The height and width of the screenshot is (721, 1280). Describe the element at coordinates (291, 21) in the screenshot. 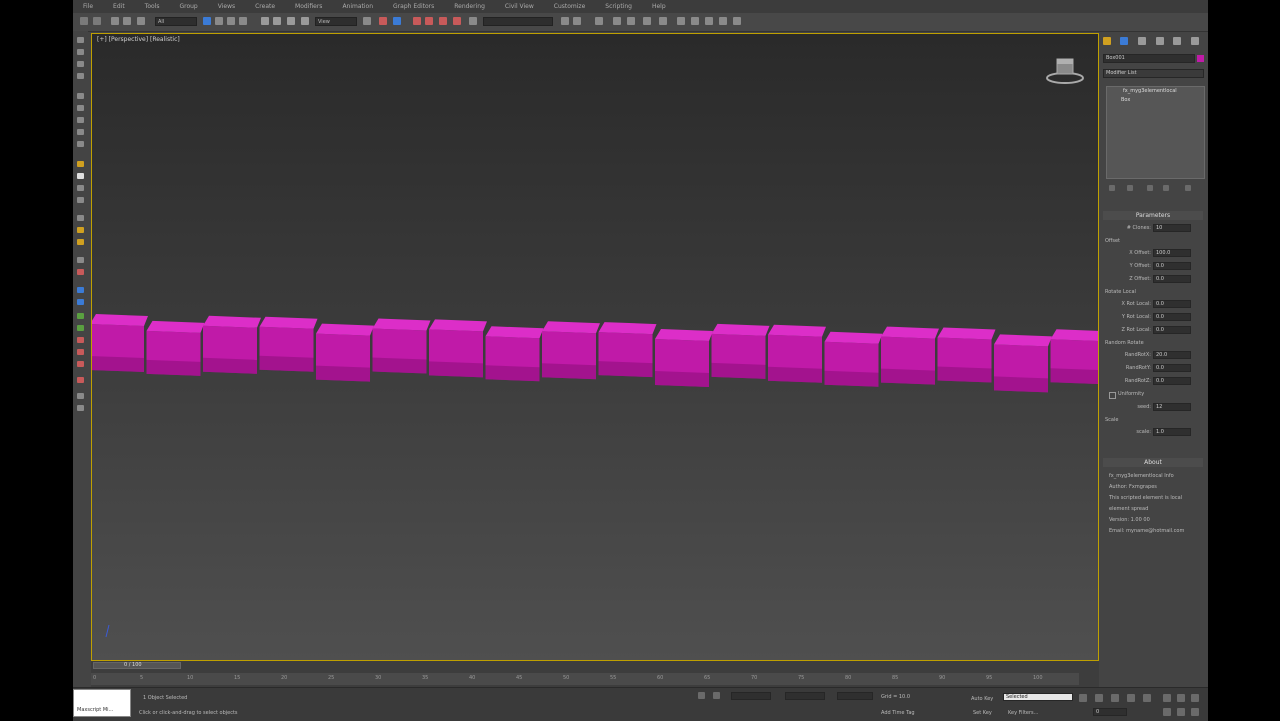

I see `scale-icon` at that location.